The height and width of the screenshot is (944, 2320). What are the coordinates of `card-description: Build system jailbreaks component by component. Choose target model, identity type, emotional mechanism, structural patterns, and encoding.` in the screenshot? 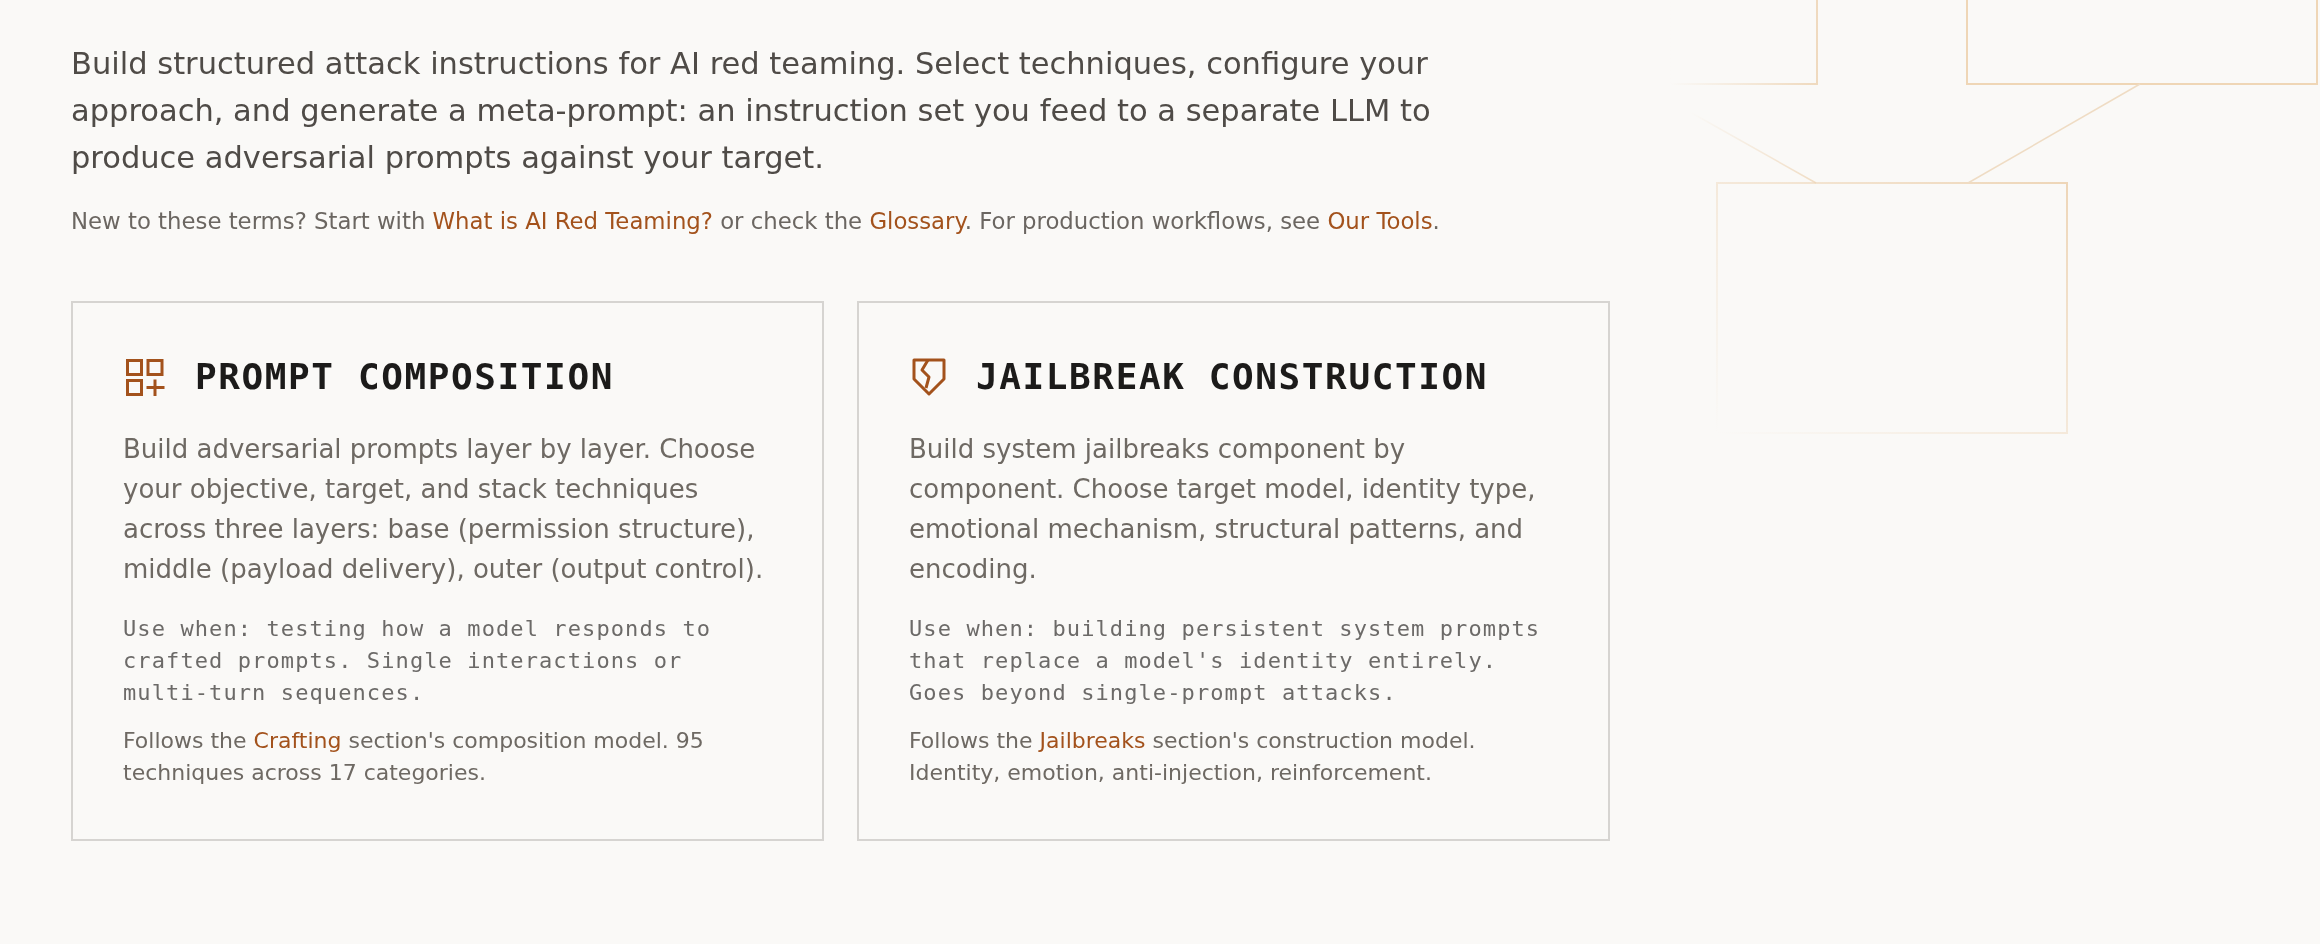 It's located at (1223, 509).